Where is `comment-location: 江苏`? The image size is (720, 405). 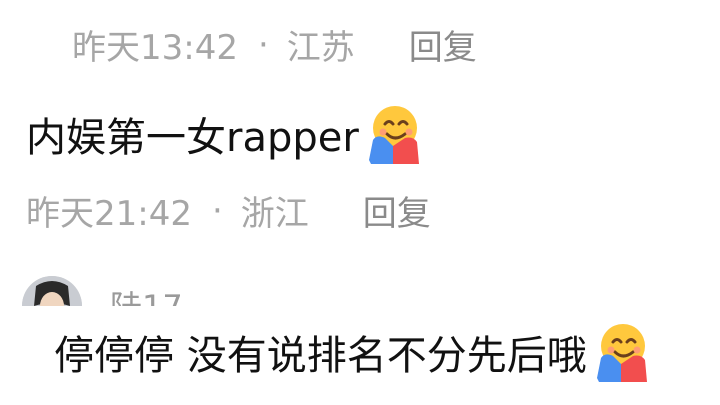 comment-location: 江苏 is located at coordinates (320, 48).